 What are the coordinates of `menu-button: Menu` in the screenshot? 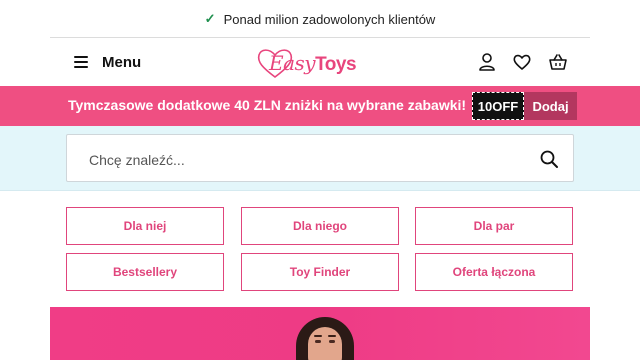 It's located at (107, 62).